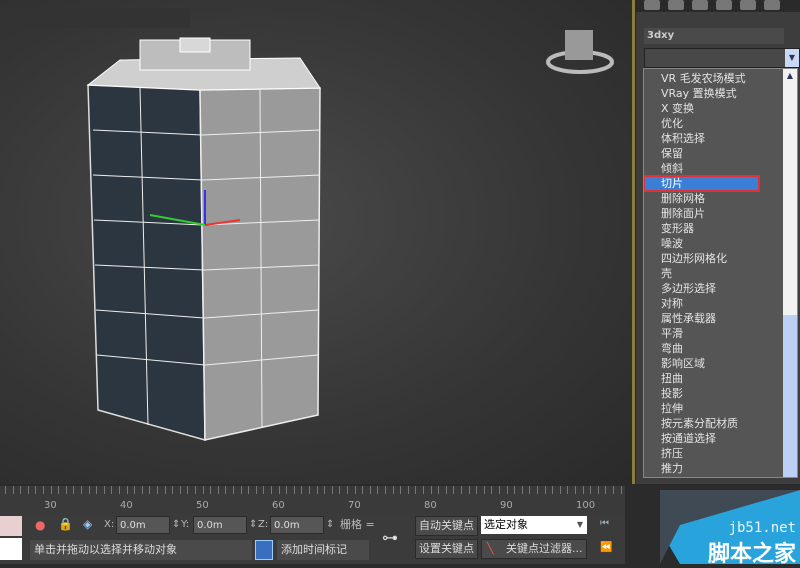 The image size is (800, 568). Describe the element at coordinates (264, 550) in the screenshot. I see `time-tag-icon` at that location.